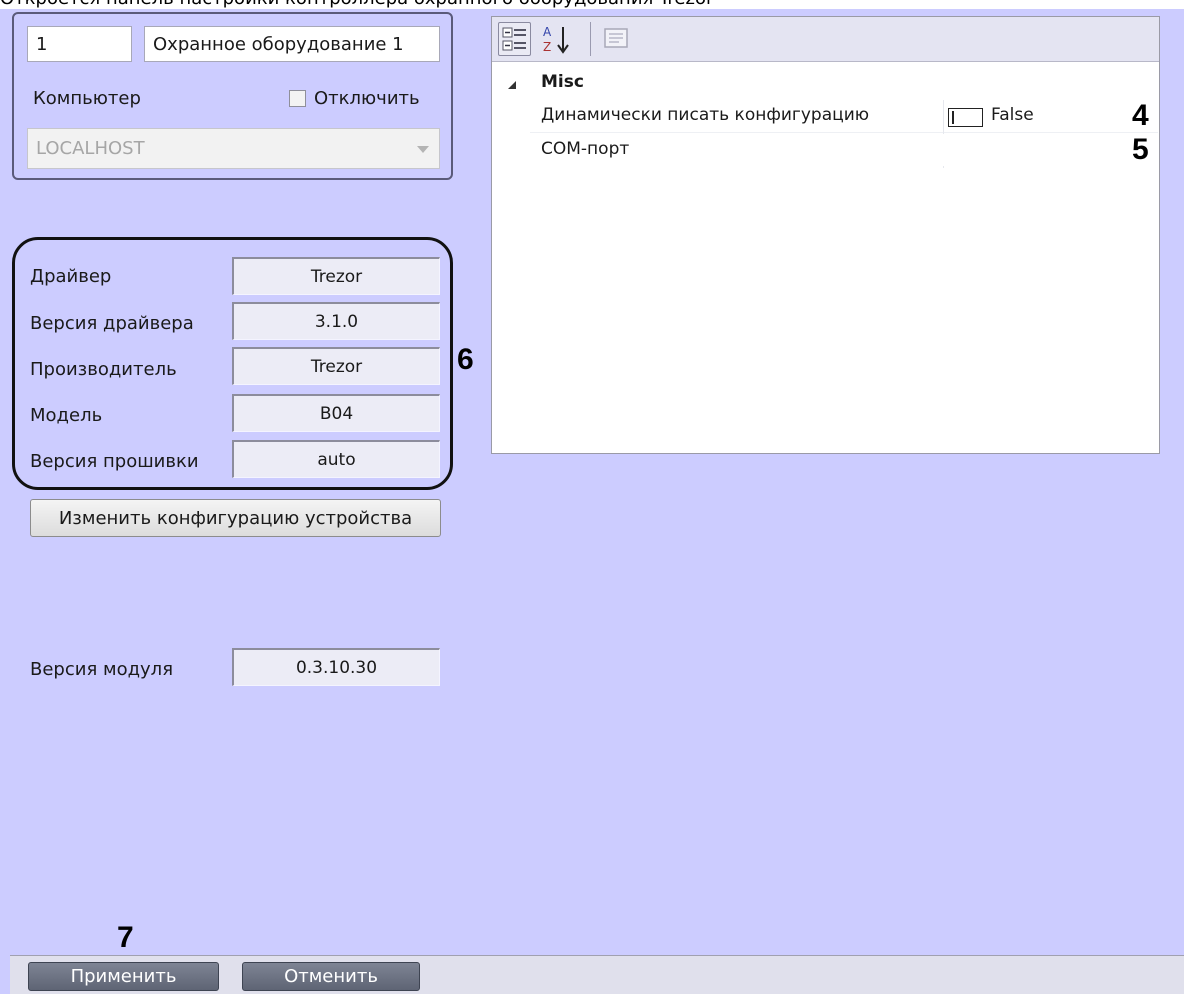 The width and height of the screenshot is (1184, 994). Describe the element at coordinates (1012, 115) in the screenshot. I see `property-value-dynamic-config: False` at that location.